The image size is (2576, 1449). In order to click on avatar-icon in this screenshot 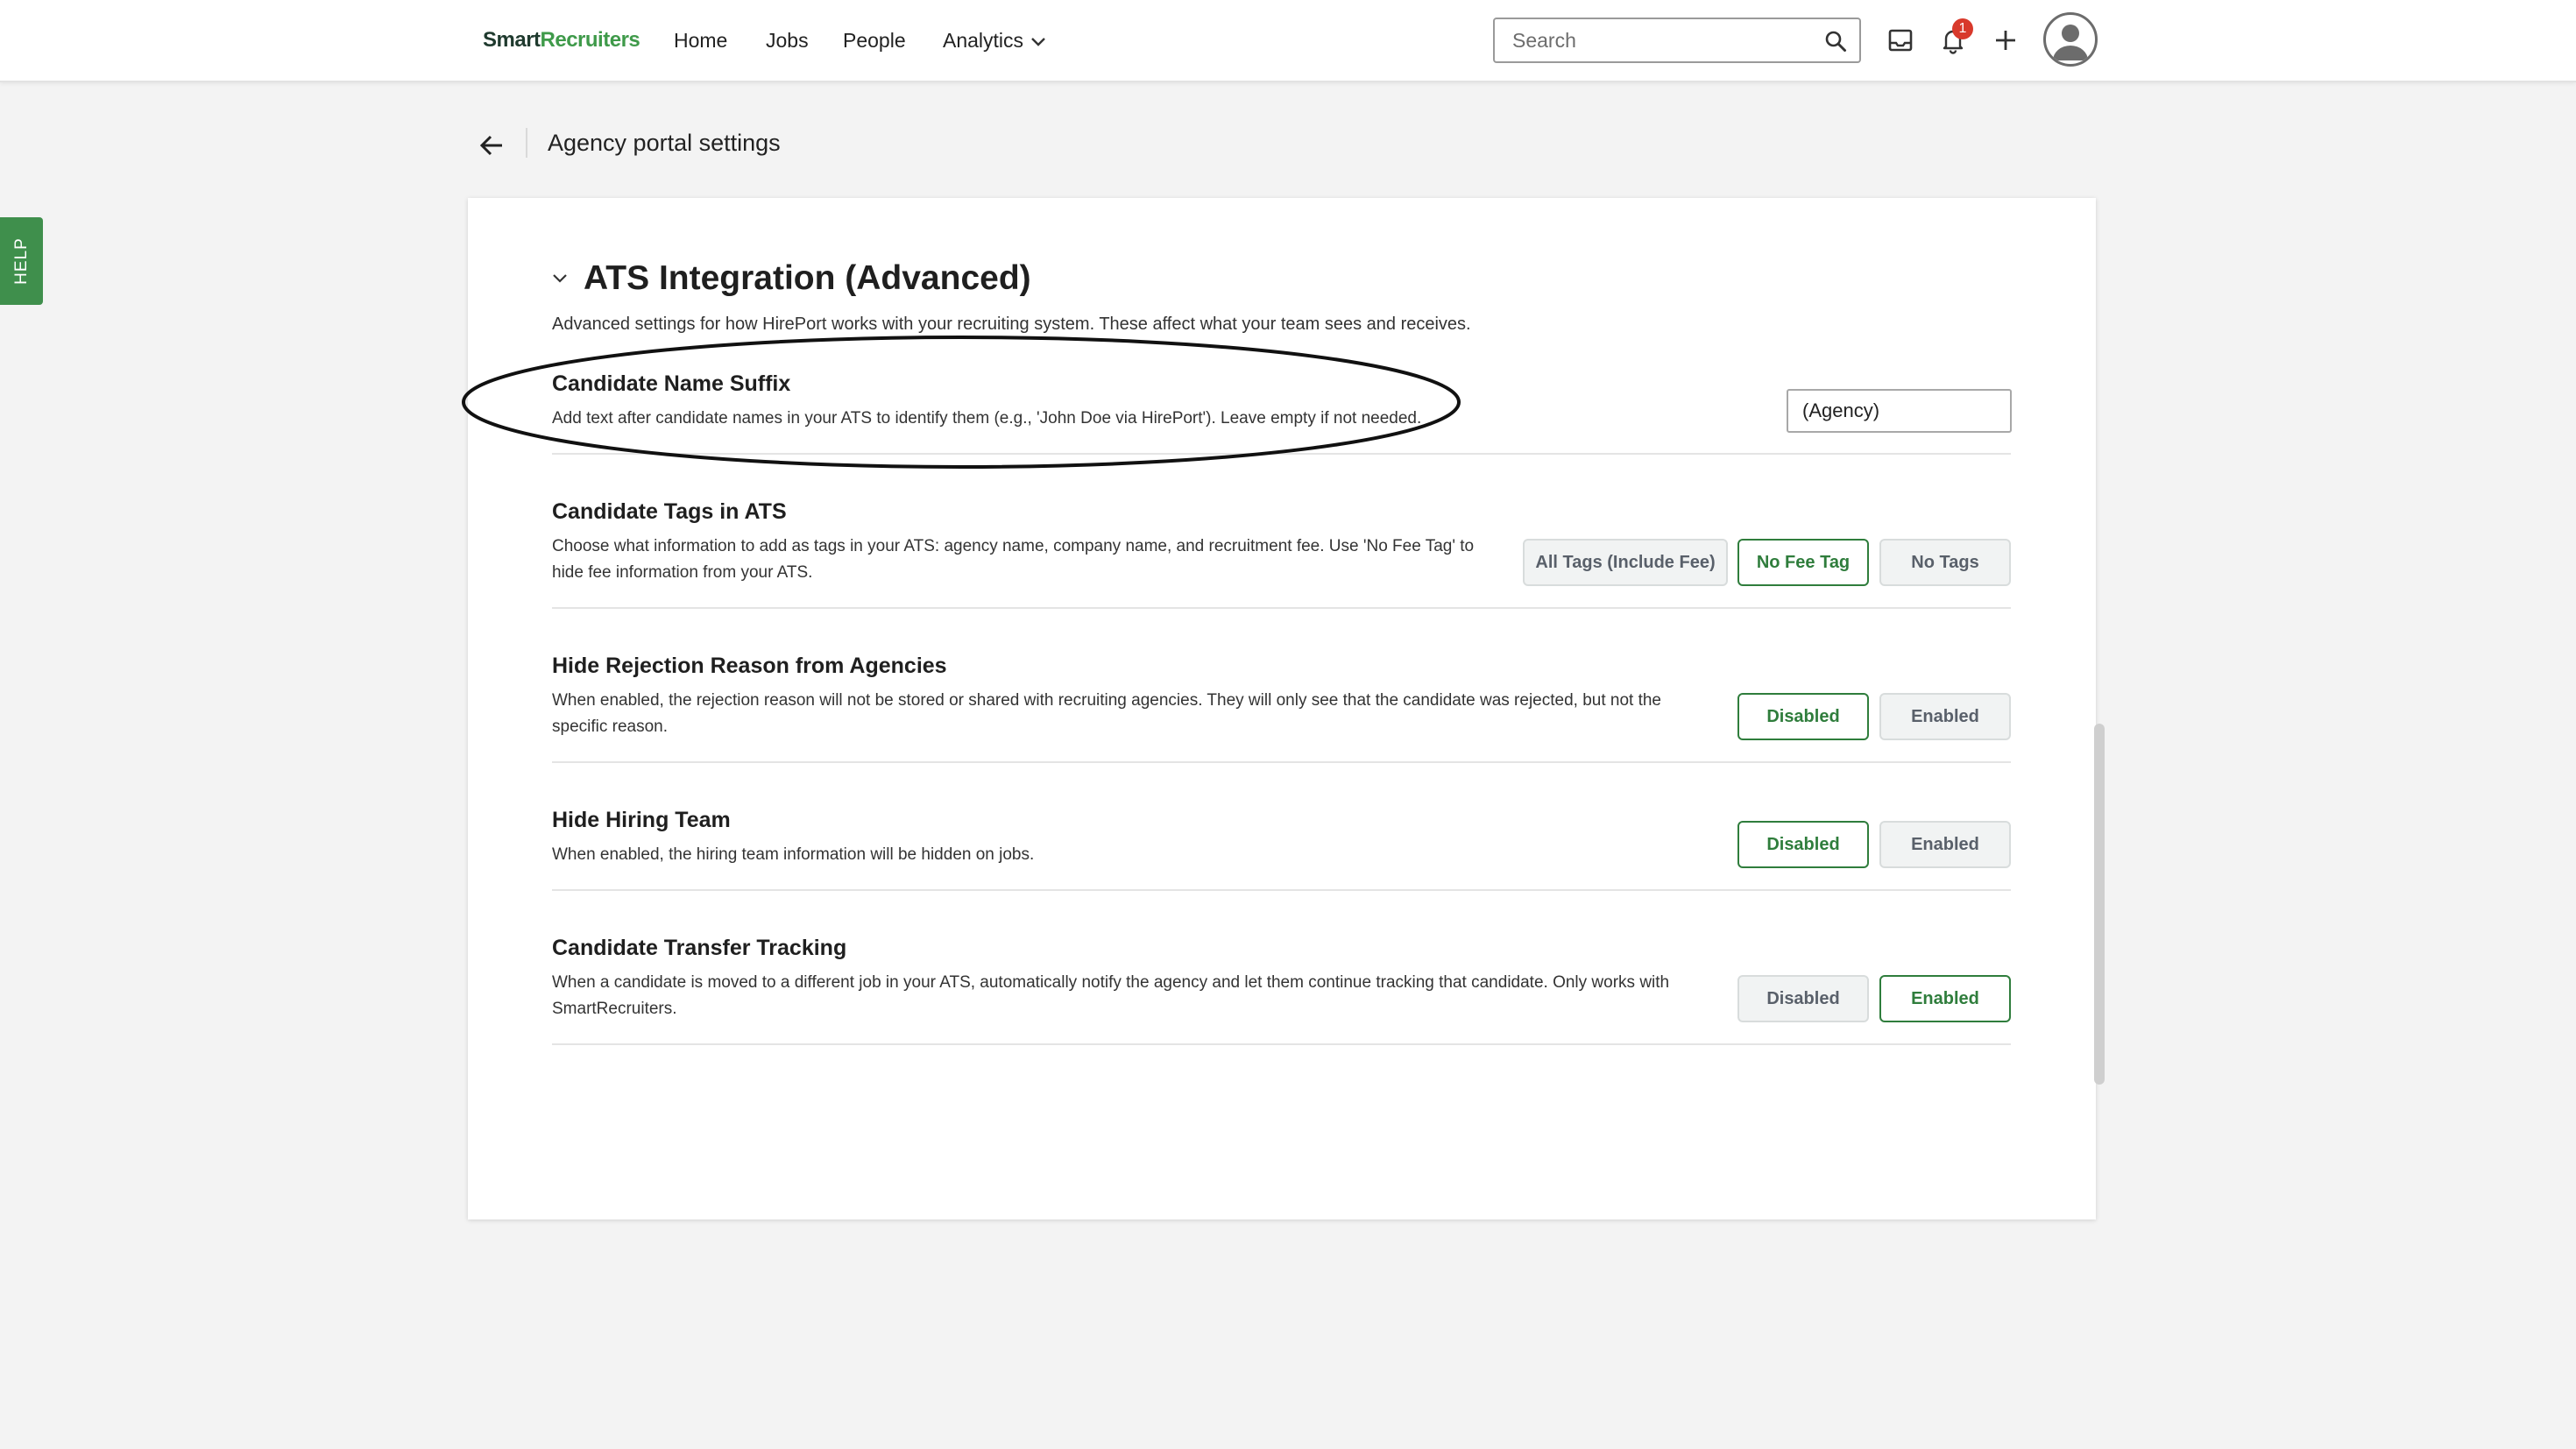, I will do `click(2070, 42)`.